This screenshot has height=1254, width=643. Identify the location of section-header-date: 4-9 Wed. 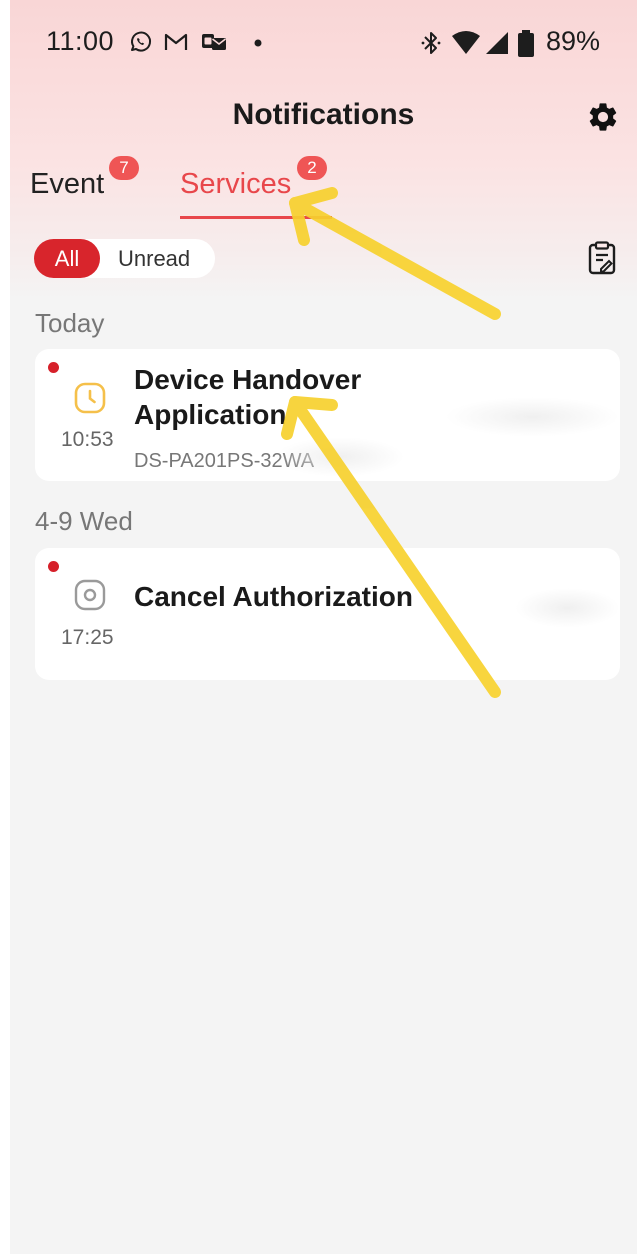
(84, 521).